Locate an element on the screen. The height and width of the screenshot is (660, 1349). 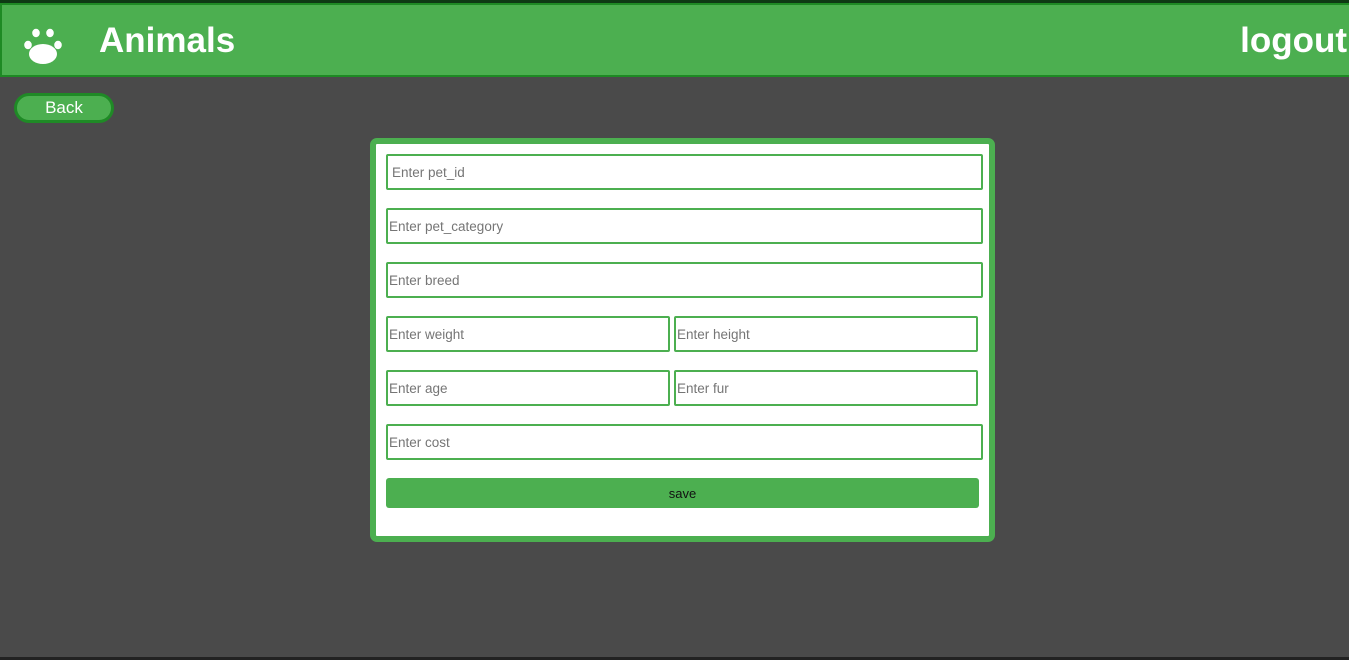
logout-button: logout is located at coordinates (1293, 41).